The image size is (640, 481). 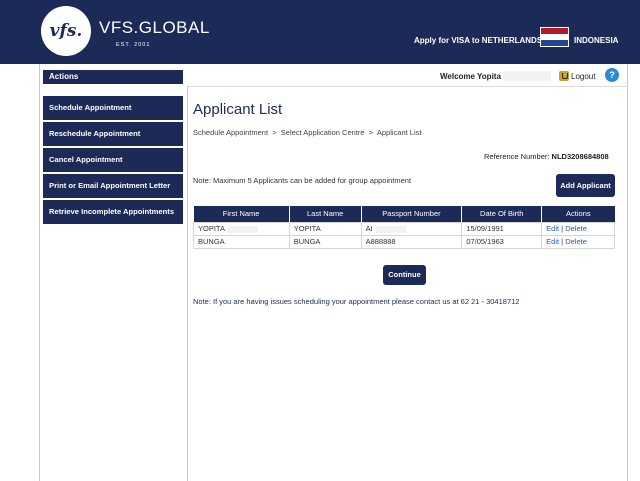 I want to click on vfs-logo: vfs., so click(x=66, y=31).